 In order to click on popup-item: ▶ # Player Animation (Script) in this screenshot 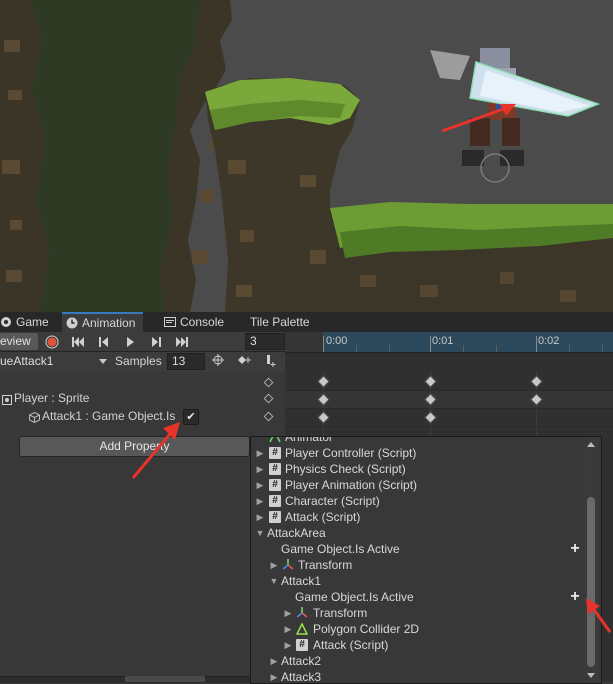, I will do `click(416, 485)`.